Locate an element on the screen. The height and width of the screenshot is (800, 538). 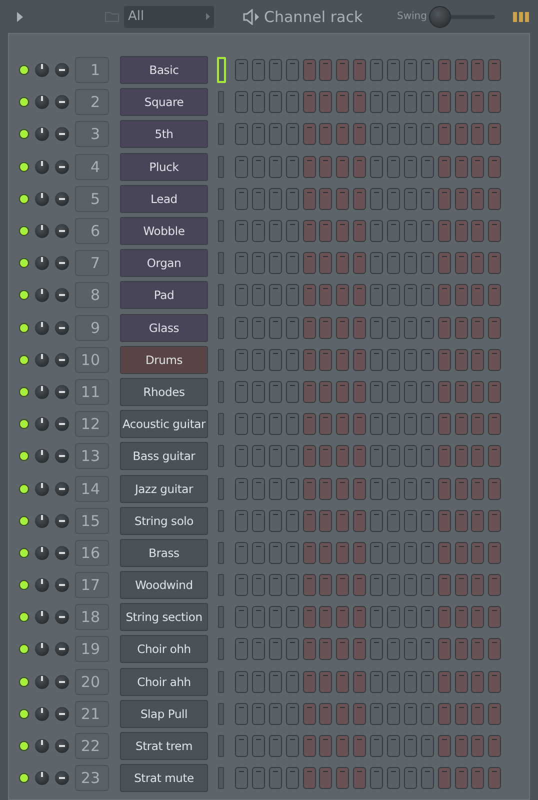
channel-button: Pluck is located at coordinates (164, 166).